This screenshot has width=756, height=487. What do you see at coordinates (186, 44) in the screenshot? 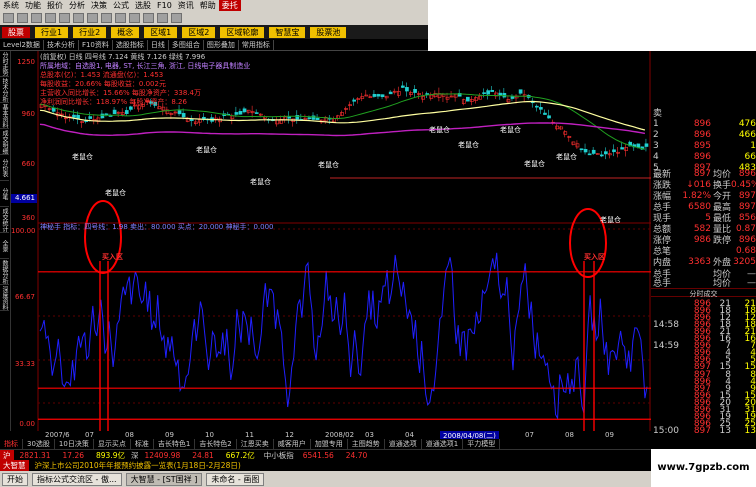
I see `multi-chart-button: 多图组合` at bounding box center [186, 44].